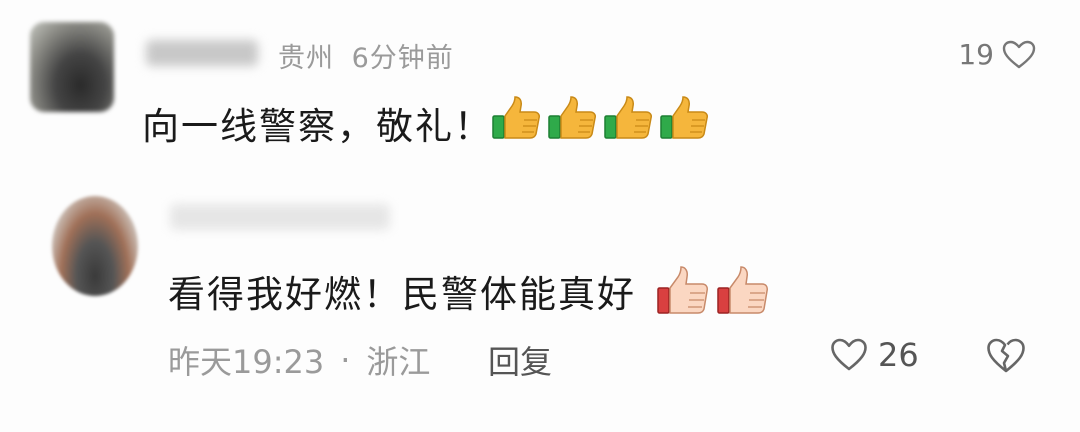 The width and height of the screenshot is (1080, 432). Describe the element at coordinates (976, 54) in the screenshot. I see `like-count: 19` at that location.